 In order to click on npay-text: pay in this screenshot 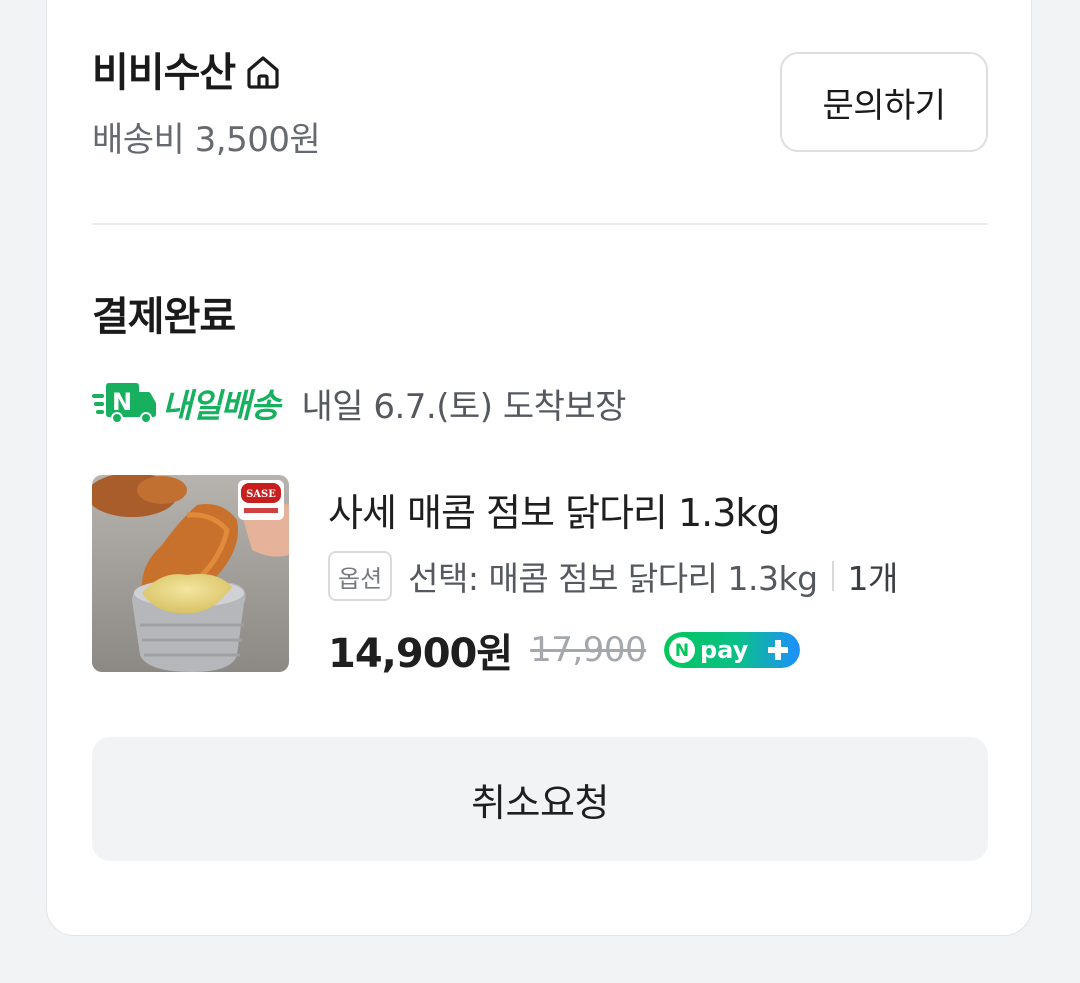, I will do `click(724, 650)`.